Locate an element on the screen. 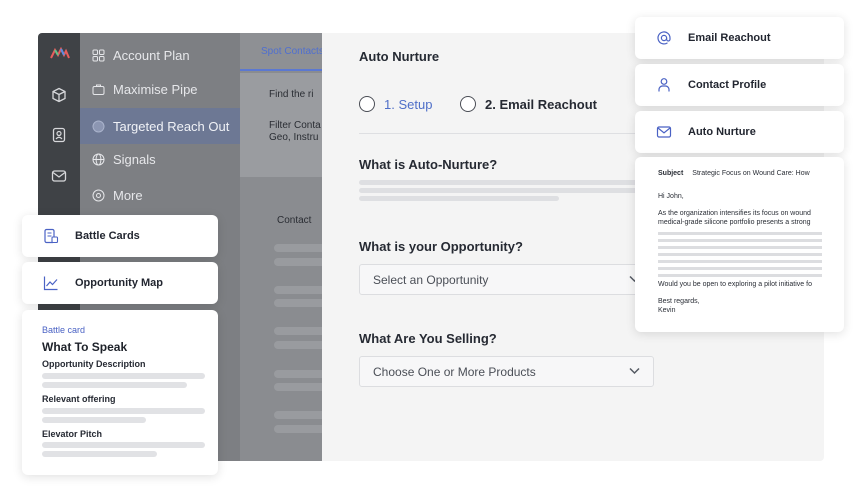 The image size is (865, 495). grid-icon is located at coordinates (98, 55).